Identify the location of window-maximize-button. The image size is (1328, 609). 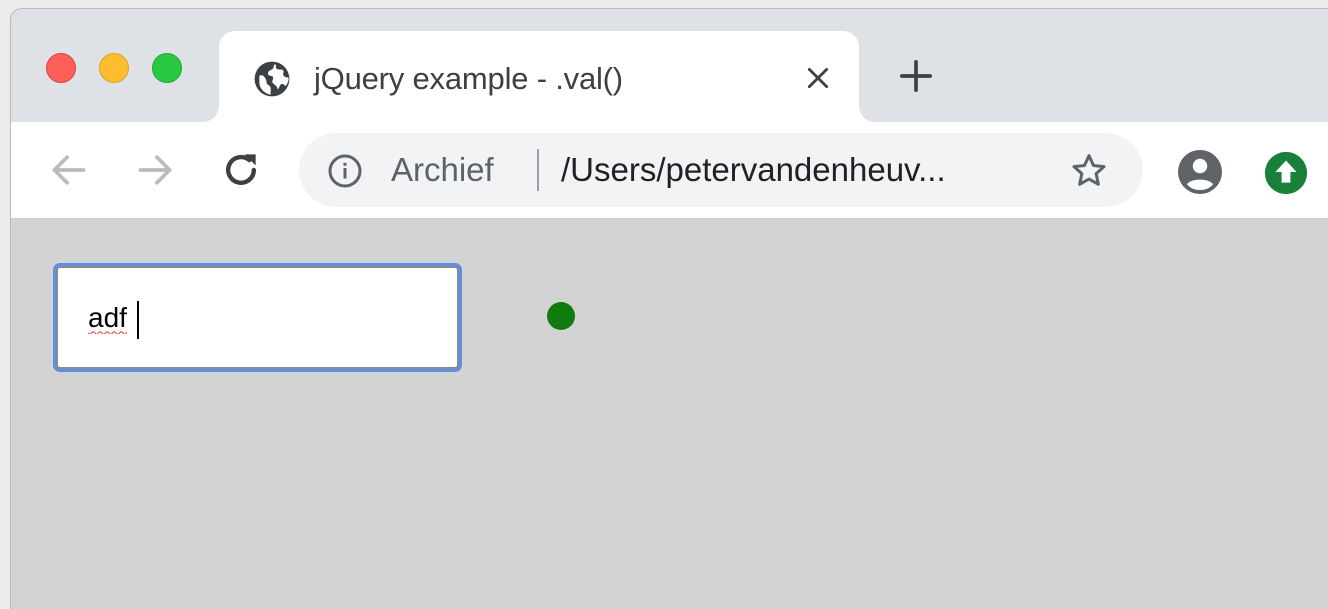
(167, 68).